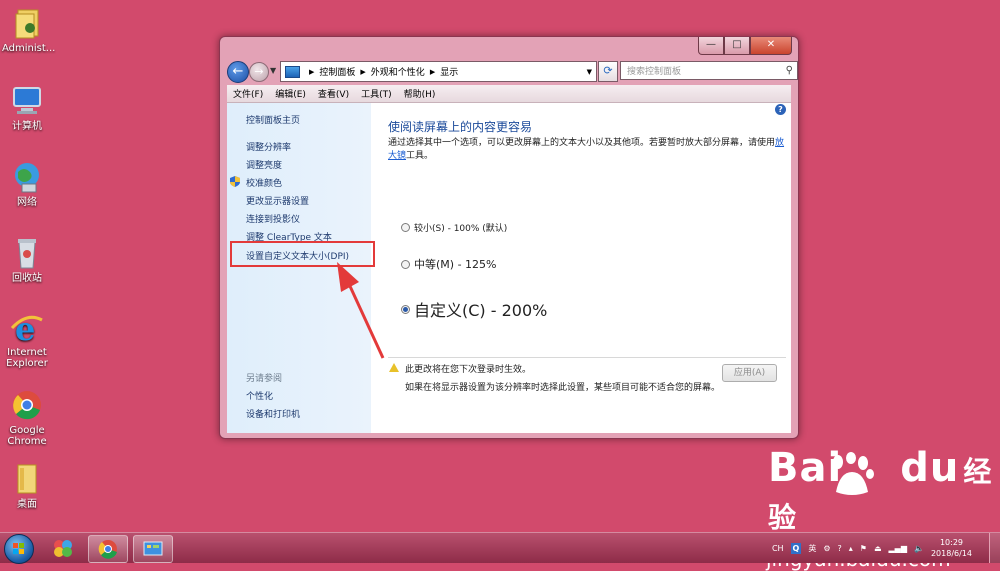 Image resolution: width=1000 pixels, height=571 pixels. Describe the element at coordinates (737, 46) in the screenshot. I see `maximize-button: □` at that location.